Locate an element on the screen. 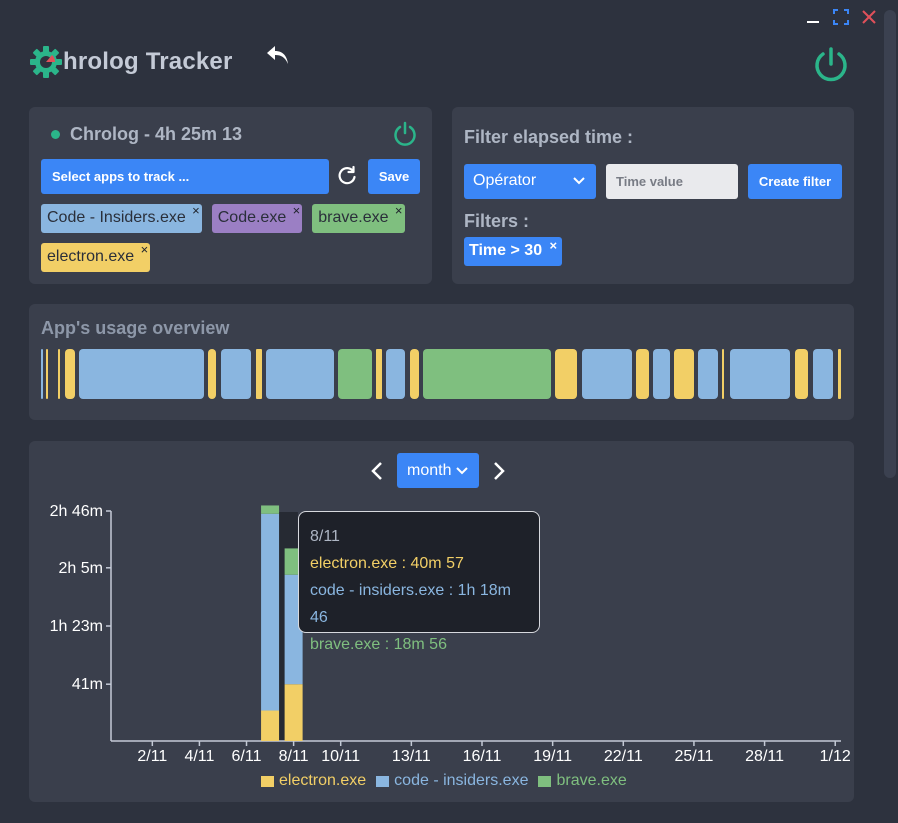  app-tag-label: electron.exe is located at coordinates (91, 256).